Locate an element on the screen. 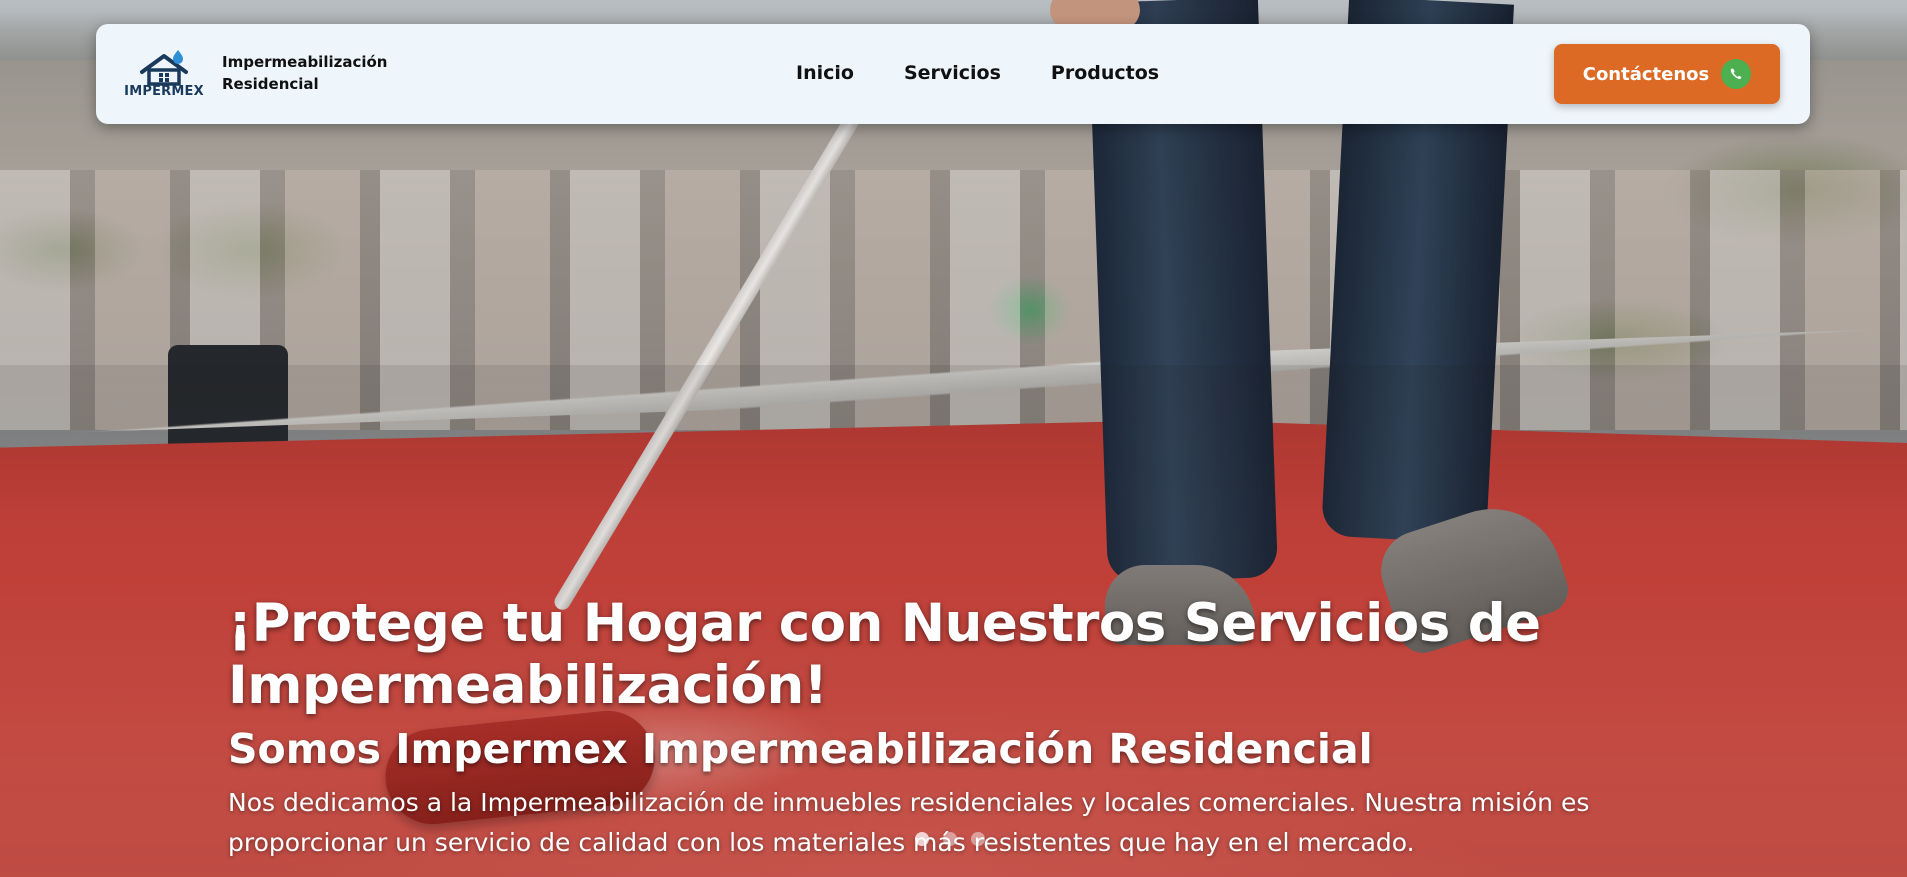 This screenshot has width=1907, height=877. nav-link-servicios: Servicios is located at coordinates (952, 73).